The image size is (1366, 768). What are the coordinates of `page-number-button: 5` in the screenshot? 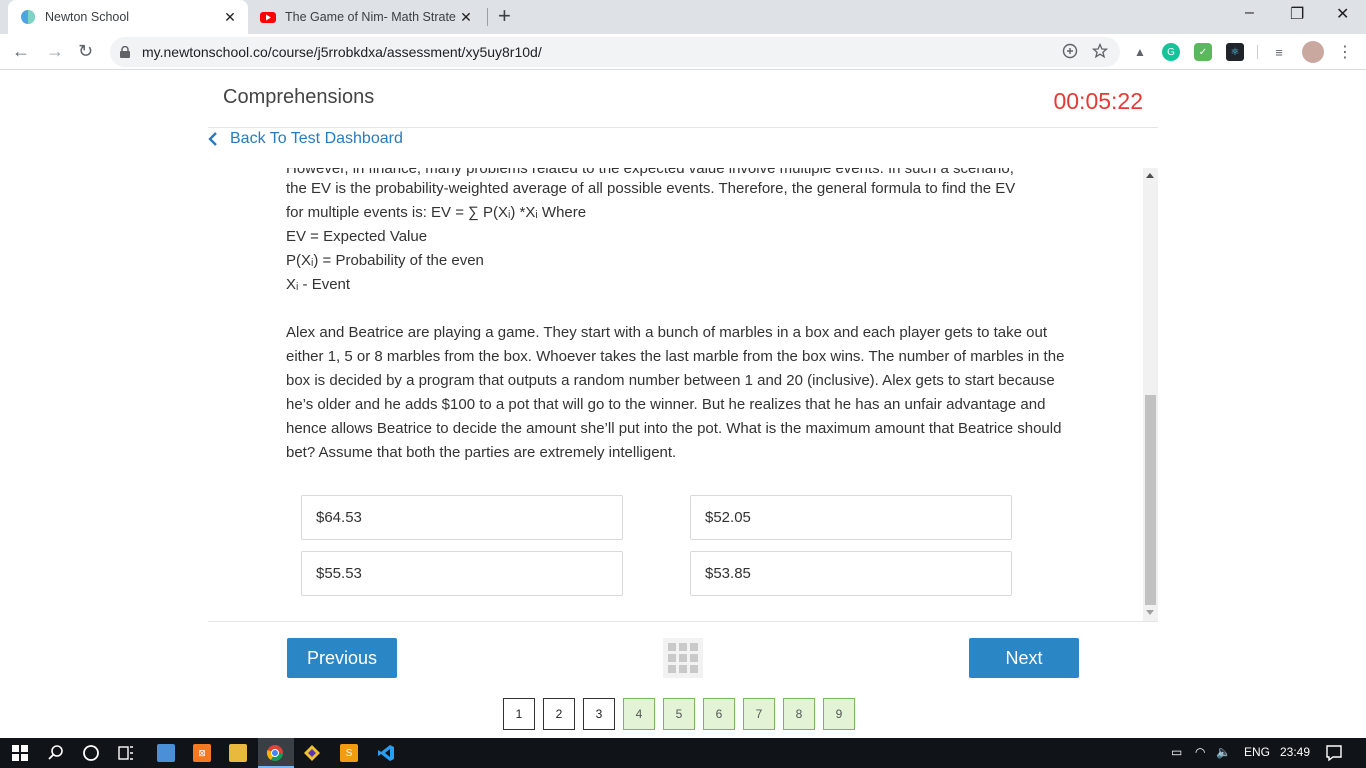 It's located at (679, 714).